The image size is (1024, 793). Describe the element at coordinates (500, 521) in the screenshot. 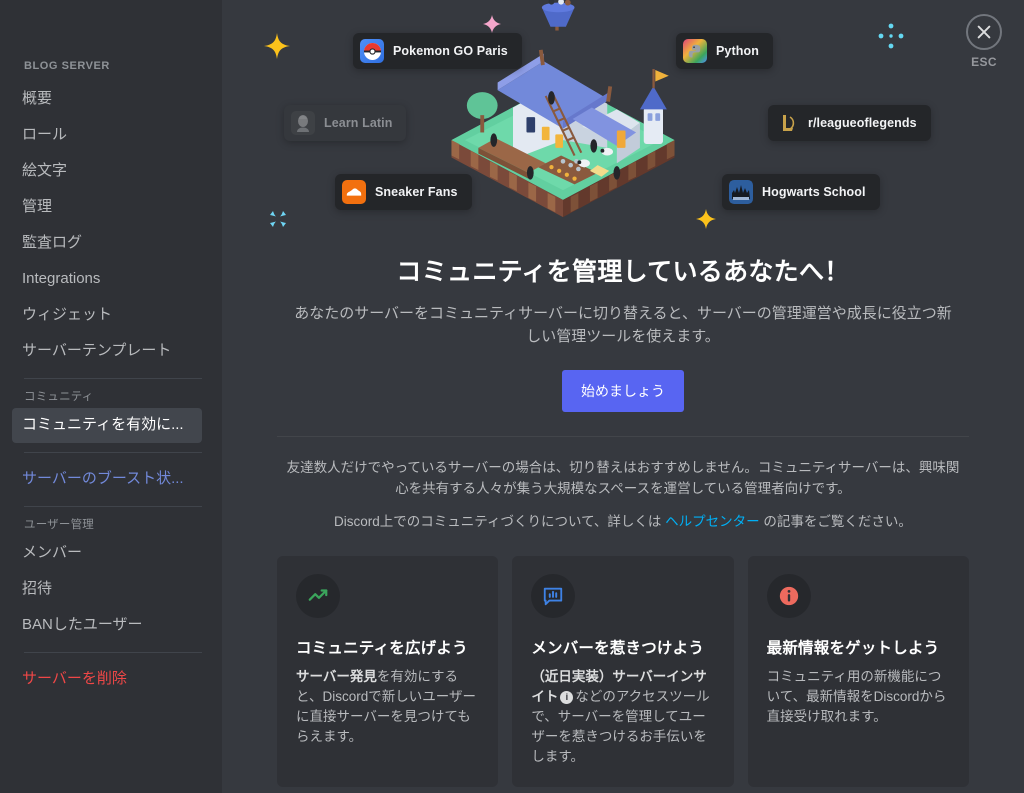

I see `note-text-before: Discord上でのコミュニティづくりについて、詳しくは` at that location.